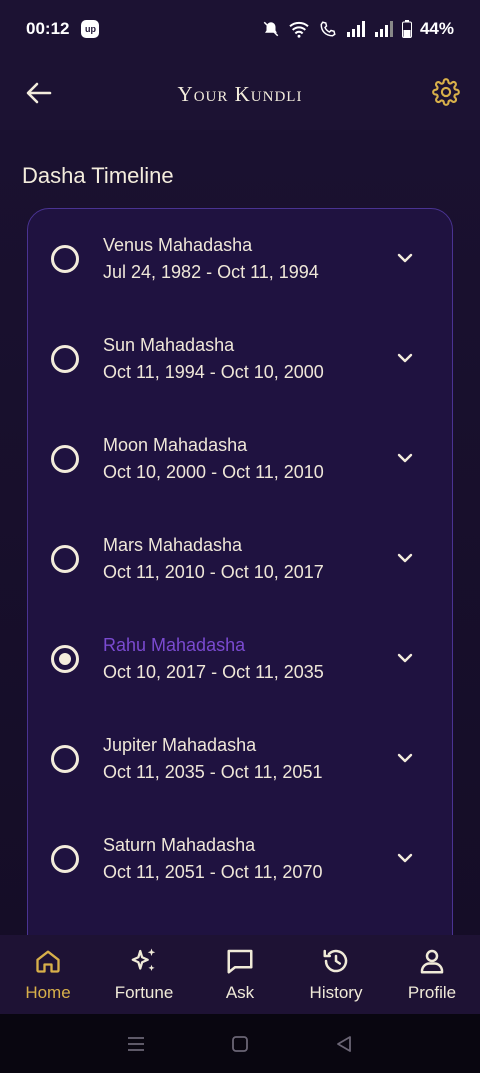  Describe the element at coordinates (213, 472) in the screenshot. I see `dasha-dates: Oct 10, 2000 - Oct 11, 2010` at that location.